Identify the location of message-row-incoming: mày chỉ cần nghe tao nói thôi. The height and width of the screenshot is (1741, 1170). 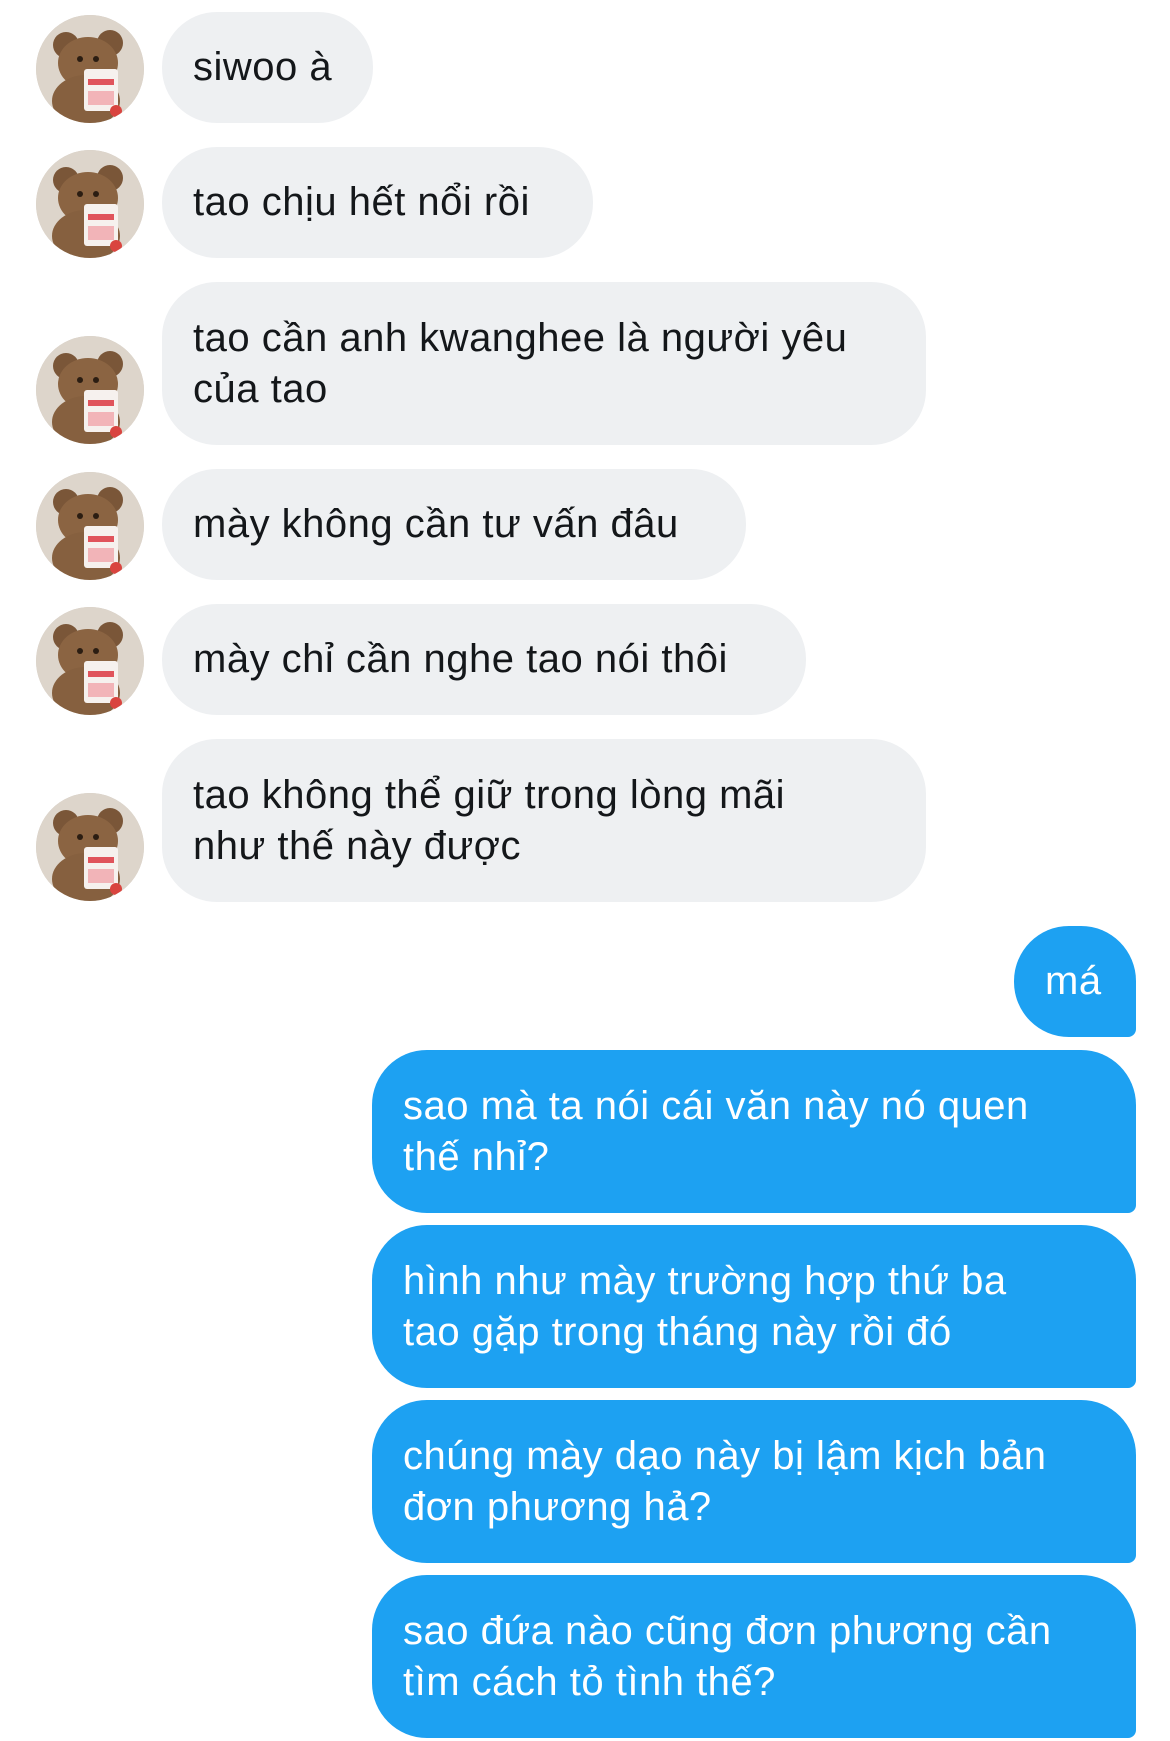
(585, 659).